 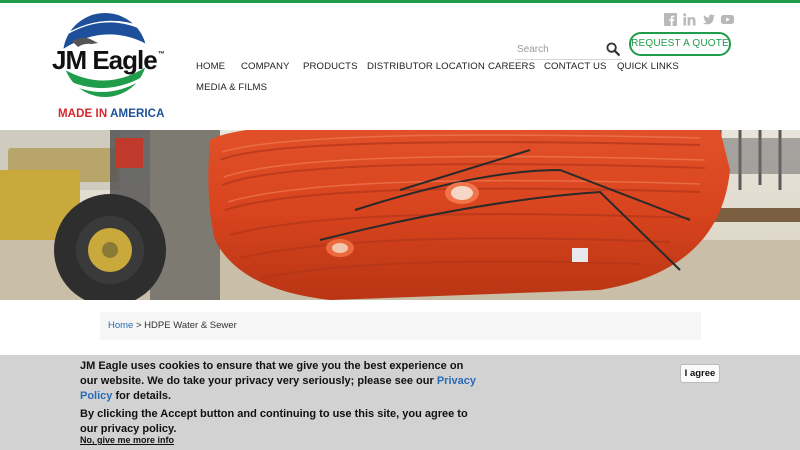 I want to click on breadcrumb-current: HDPE Water & Sewer, so click(x=190, y=325).